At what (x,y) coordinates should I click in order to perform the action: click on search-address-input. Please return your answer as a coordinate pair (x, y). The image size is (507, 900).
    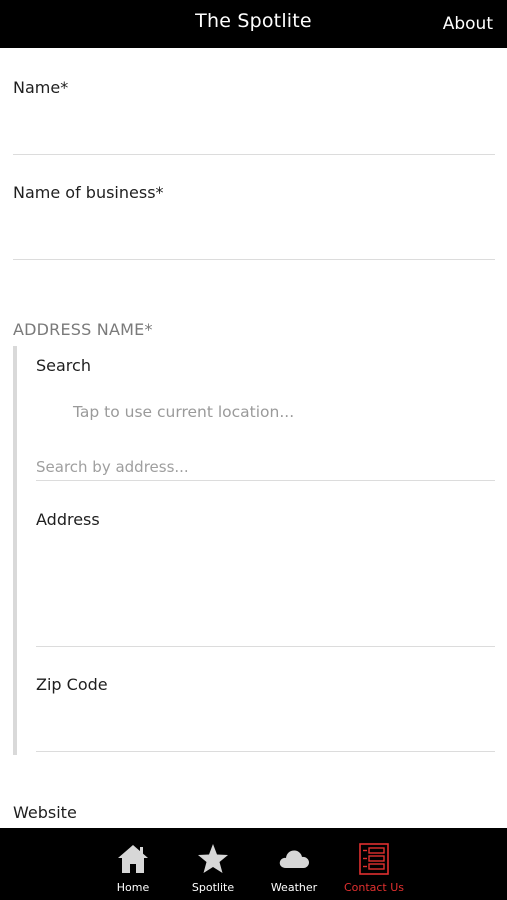
    Looking at the image, I should click on (265, 467).